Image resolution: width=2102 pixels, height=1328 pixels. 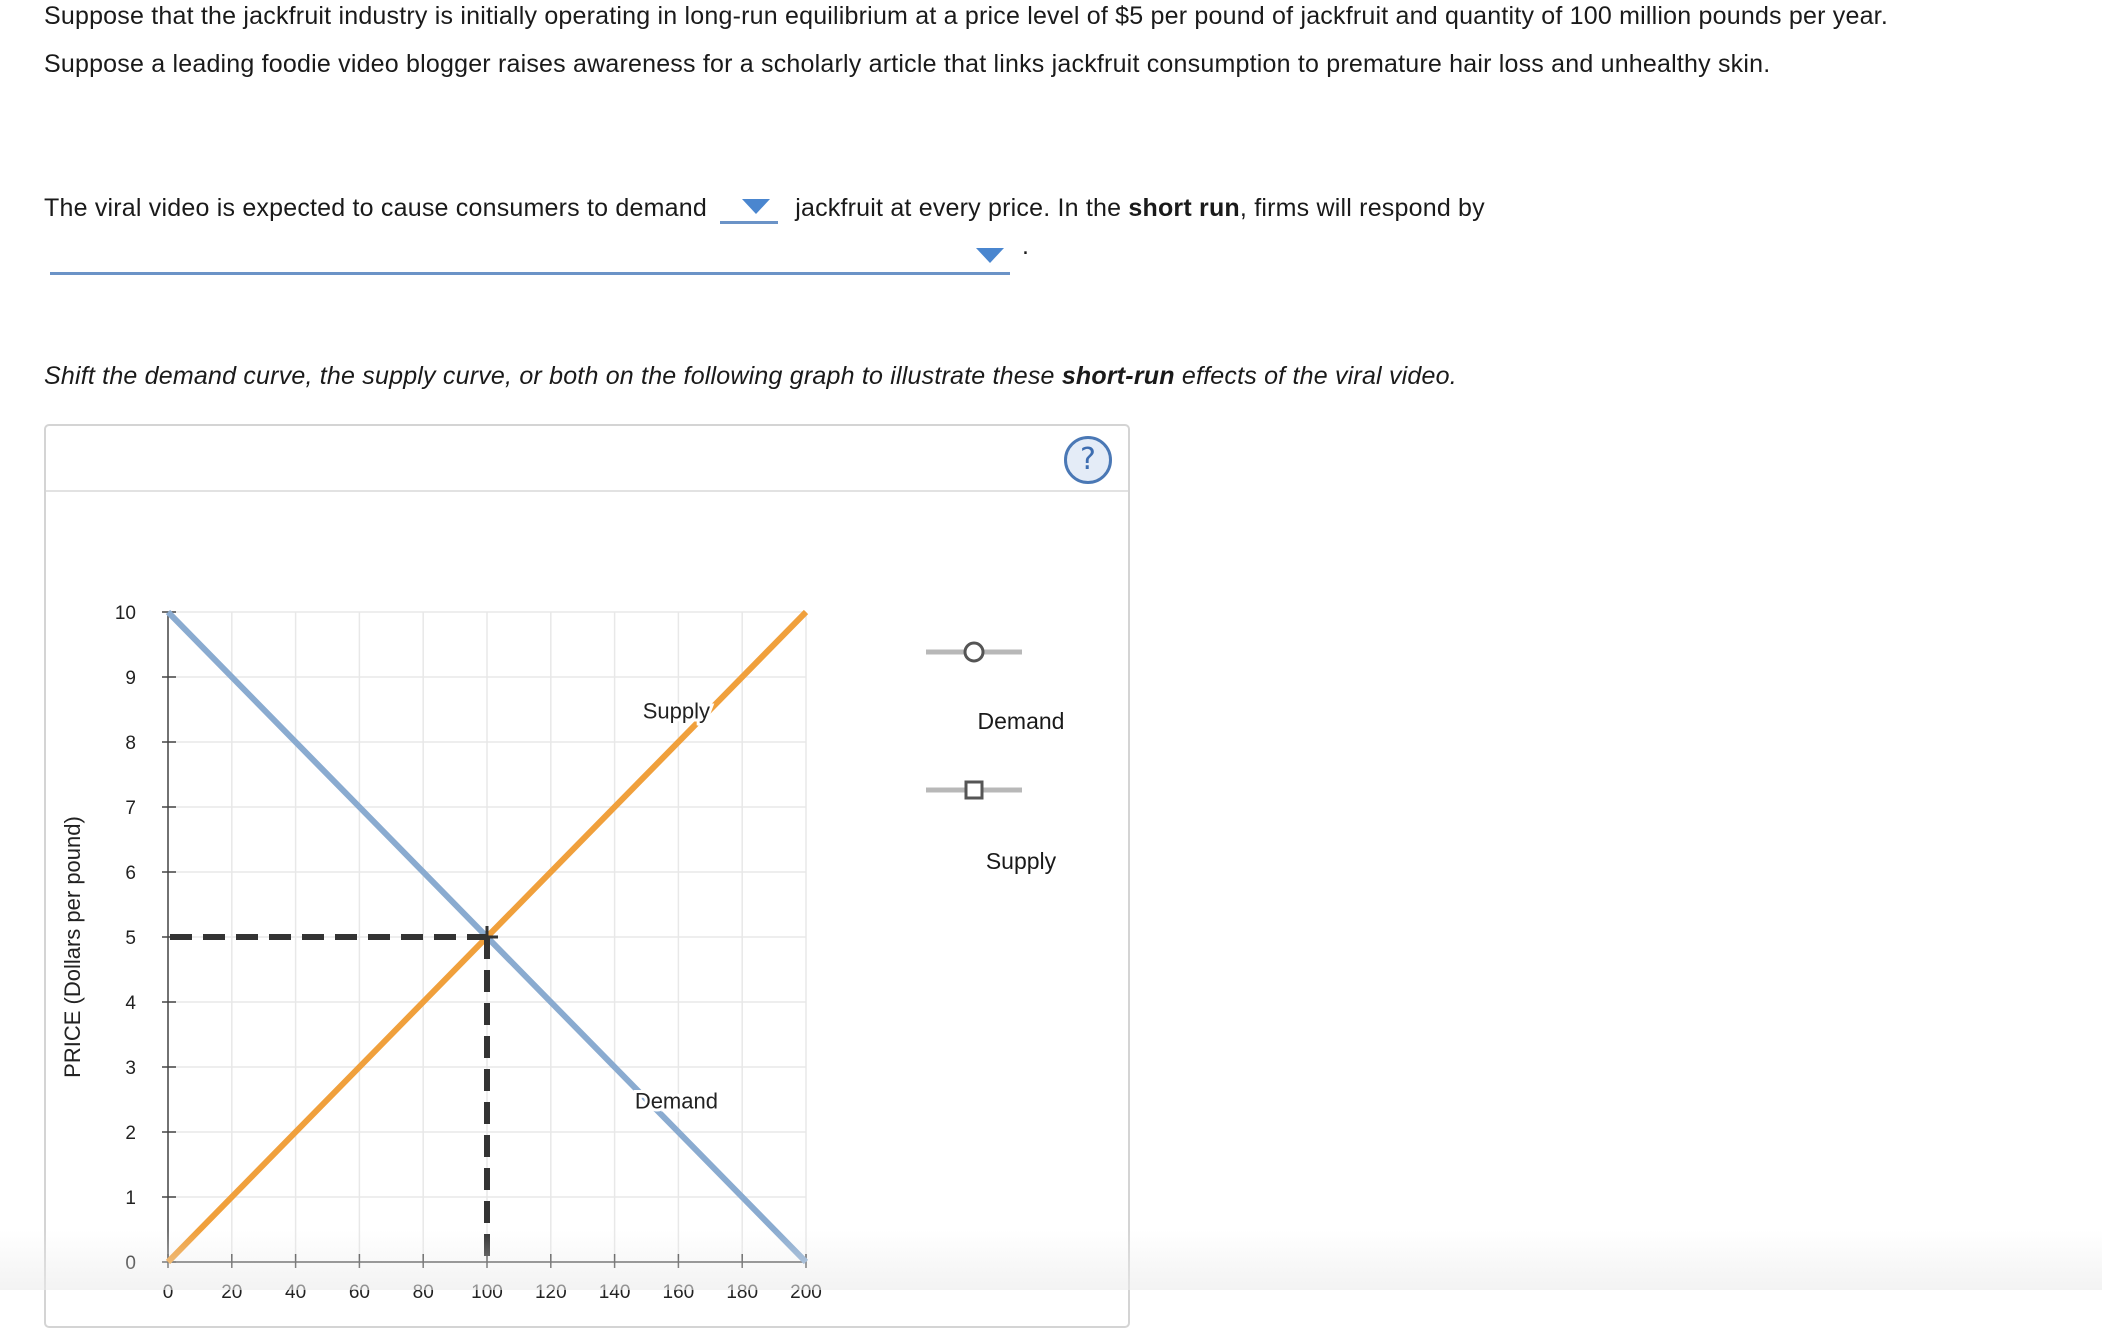 I want to click on sentence-period: ., so click(x=1025, y=246).